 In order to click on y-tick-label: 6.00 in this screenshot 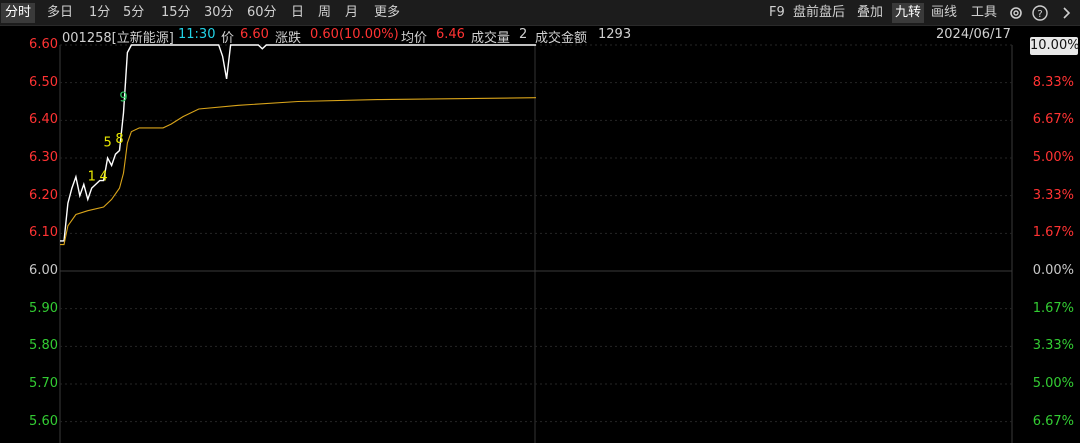, I will do `click(43, 270)`.